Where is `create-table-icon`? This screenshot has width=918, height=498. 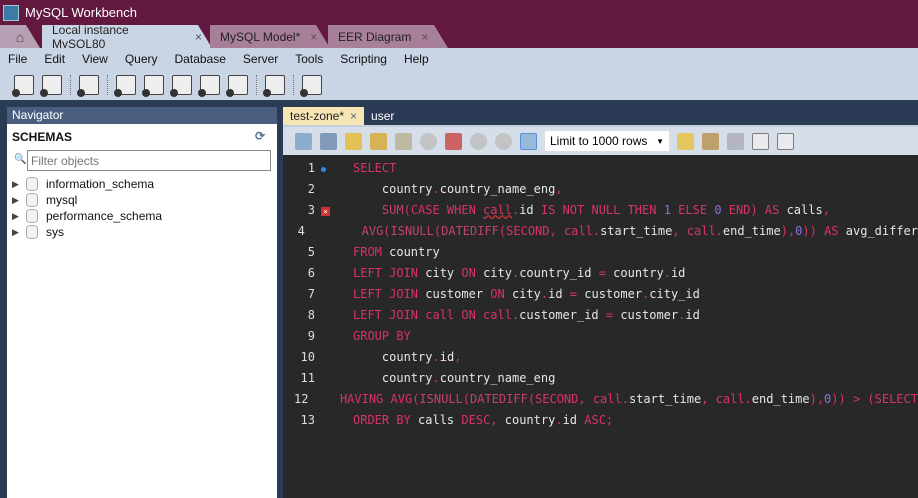 create-table-icon is located at coordinates (153, 86).